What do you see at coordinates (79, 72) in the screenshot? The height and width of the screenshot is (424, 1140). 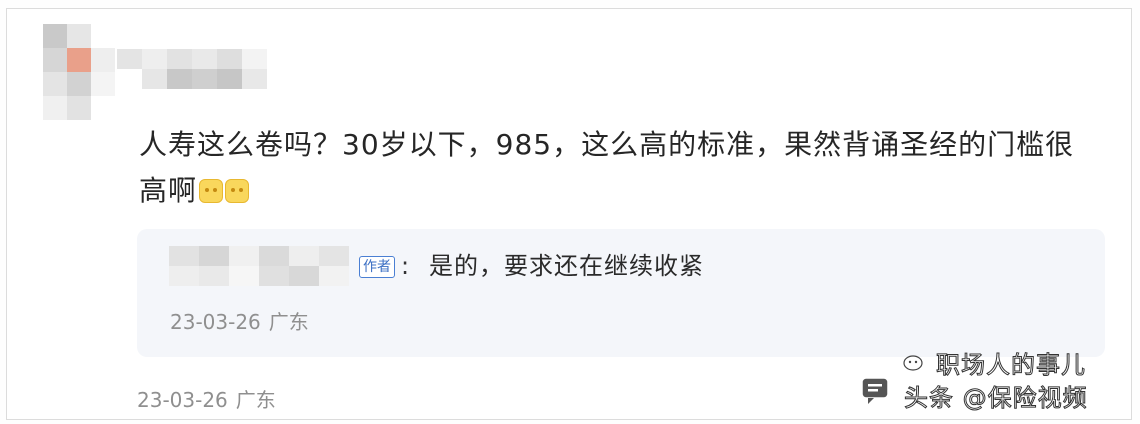 I see `avatar-blurred` at bounding box center [79, 72].